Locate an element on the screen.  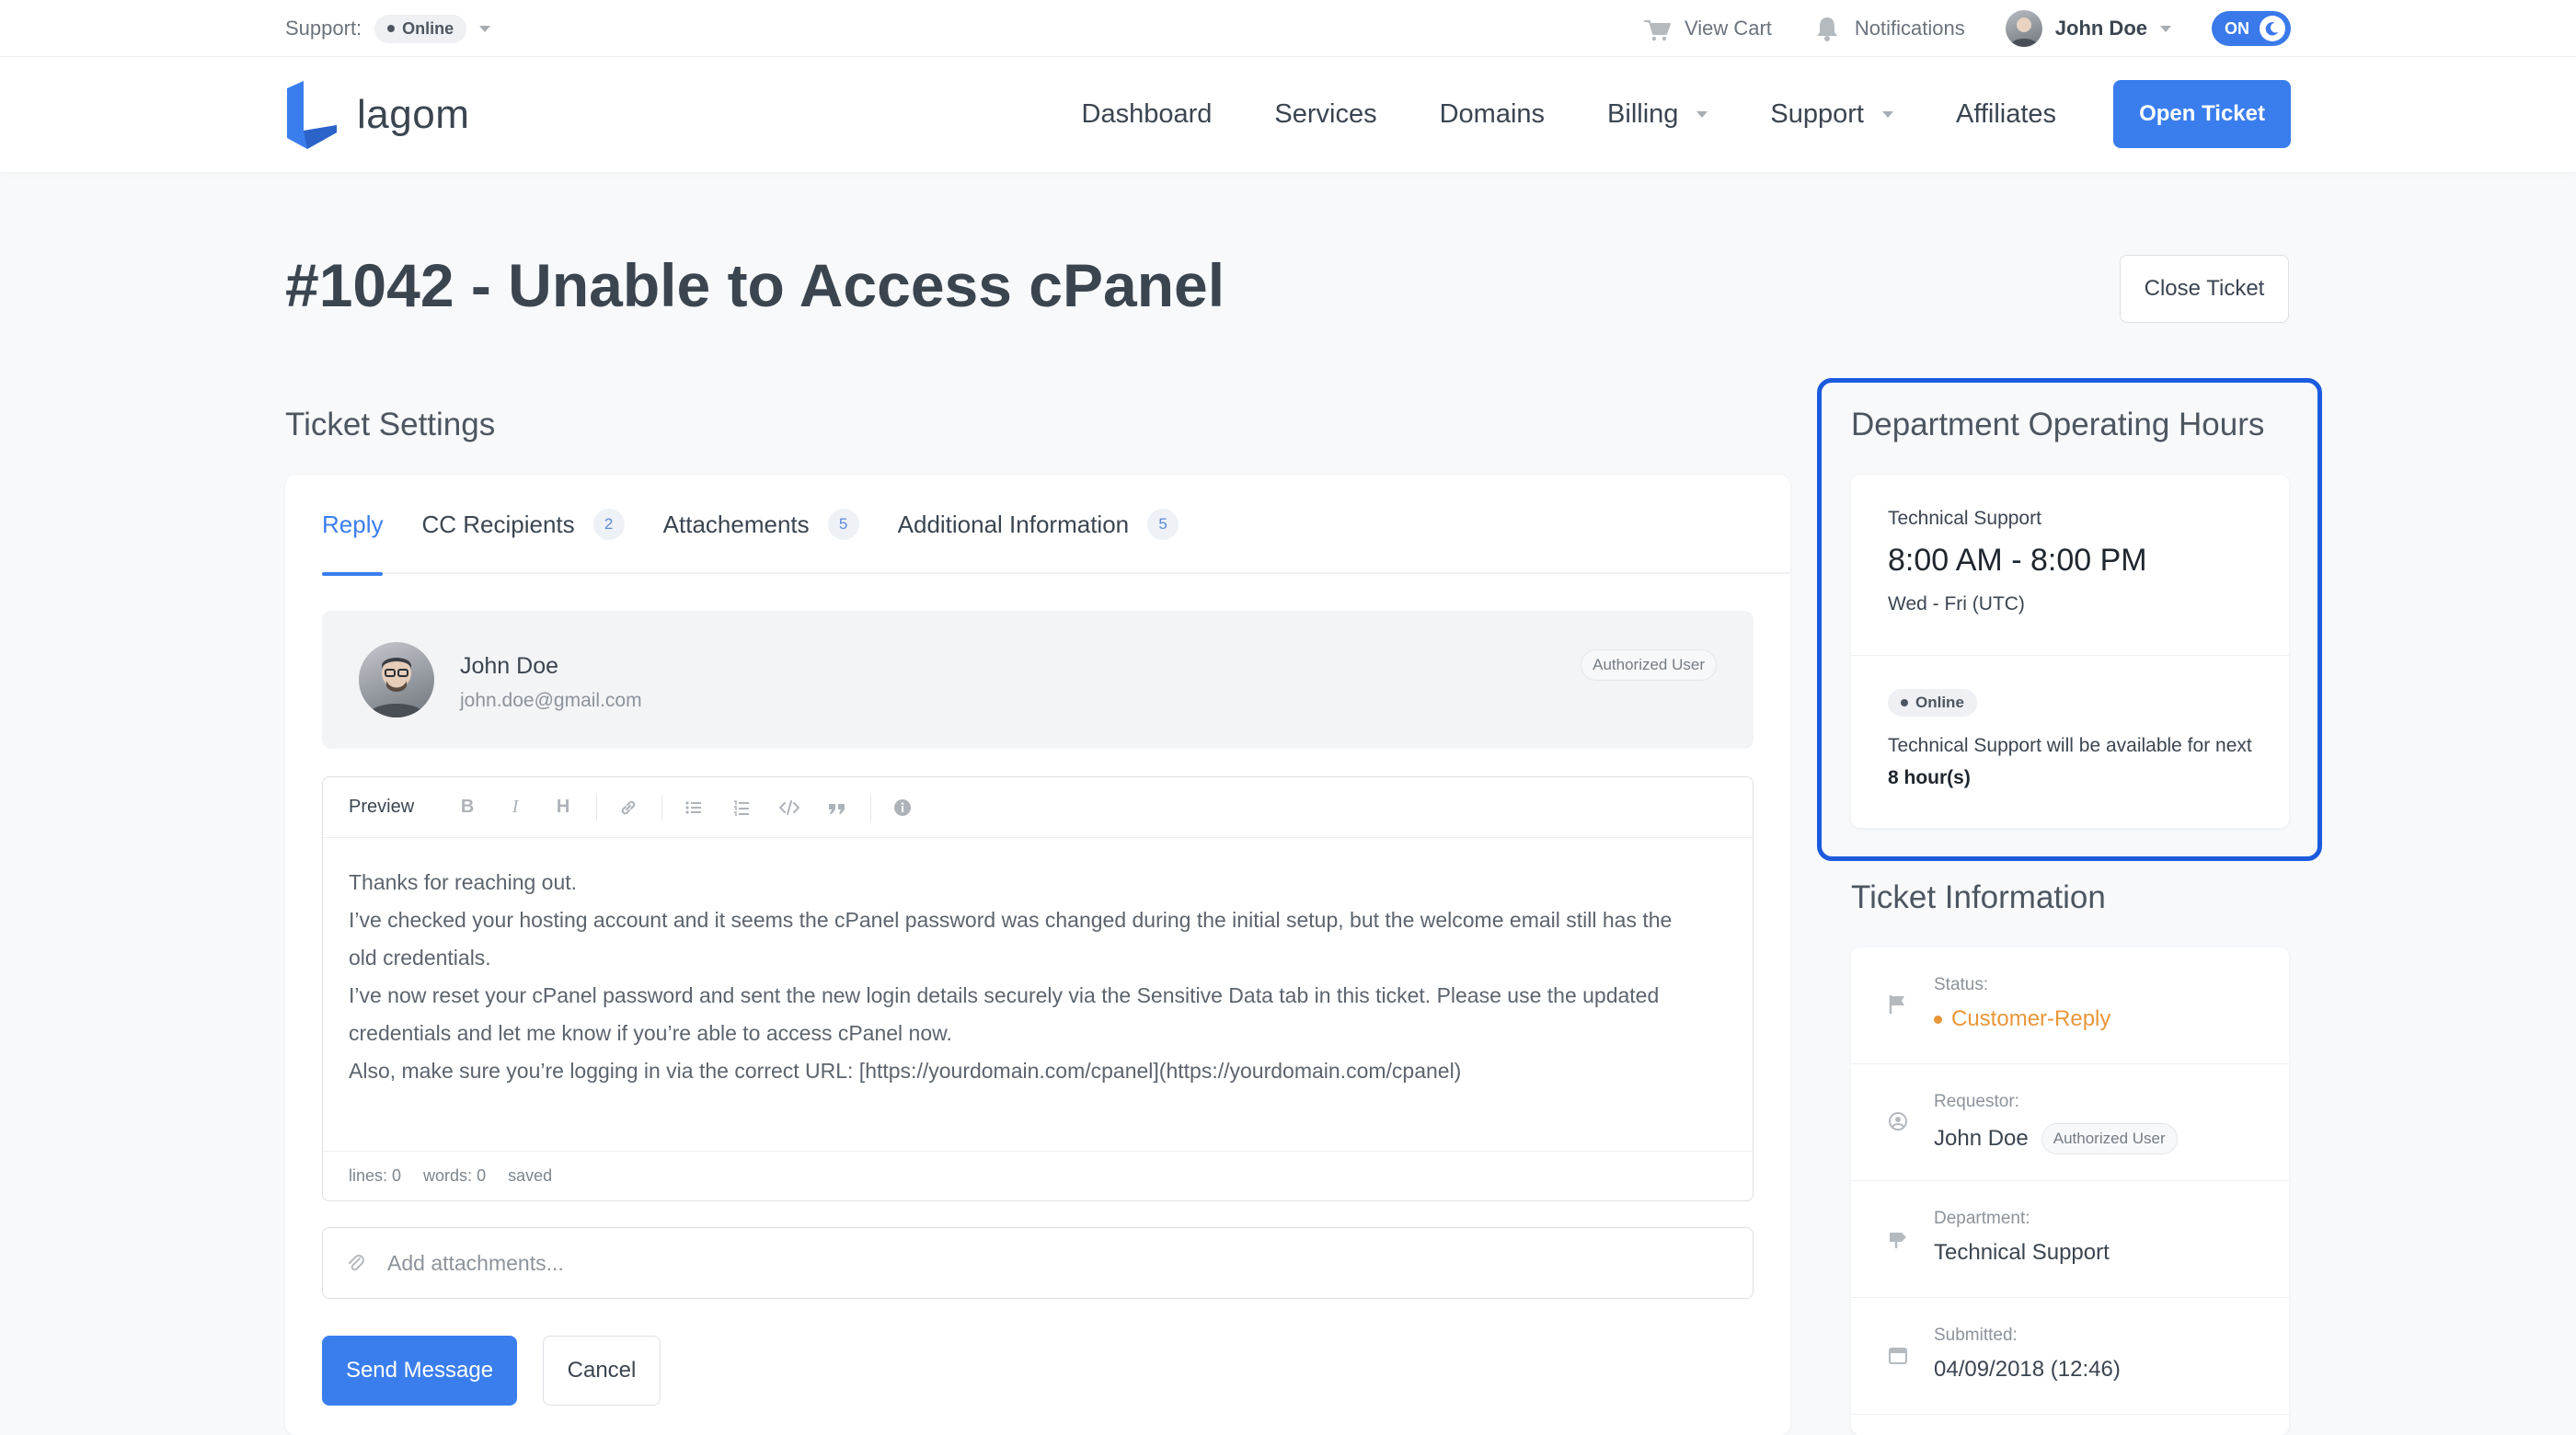
nav-services: Services is located at coordinates (1325, 114).